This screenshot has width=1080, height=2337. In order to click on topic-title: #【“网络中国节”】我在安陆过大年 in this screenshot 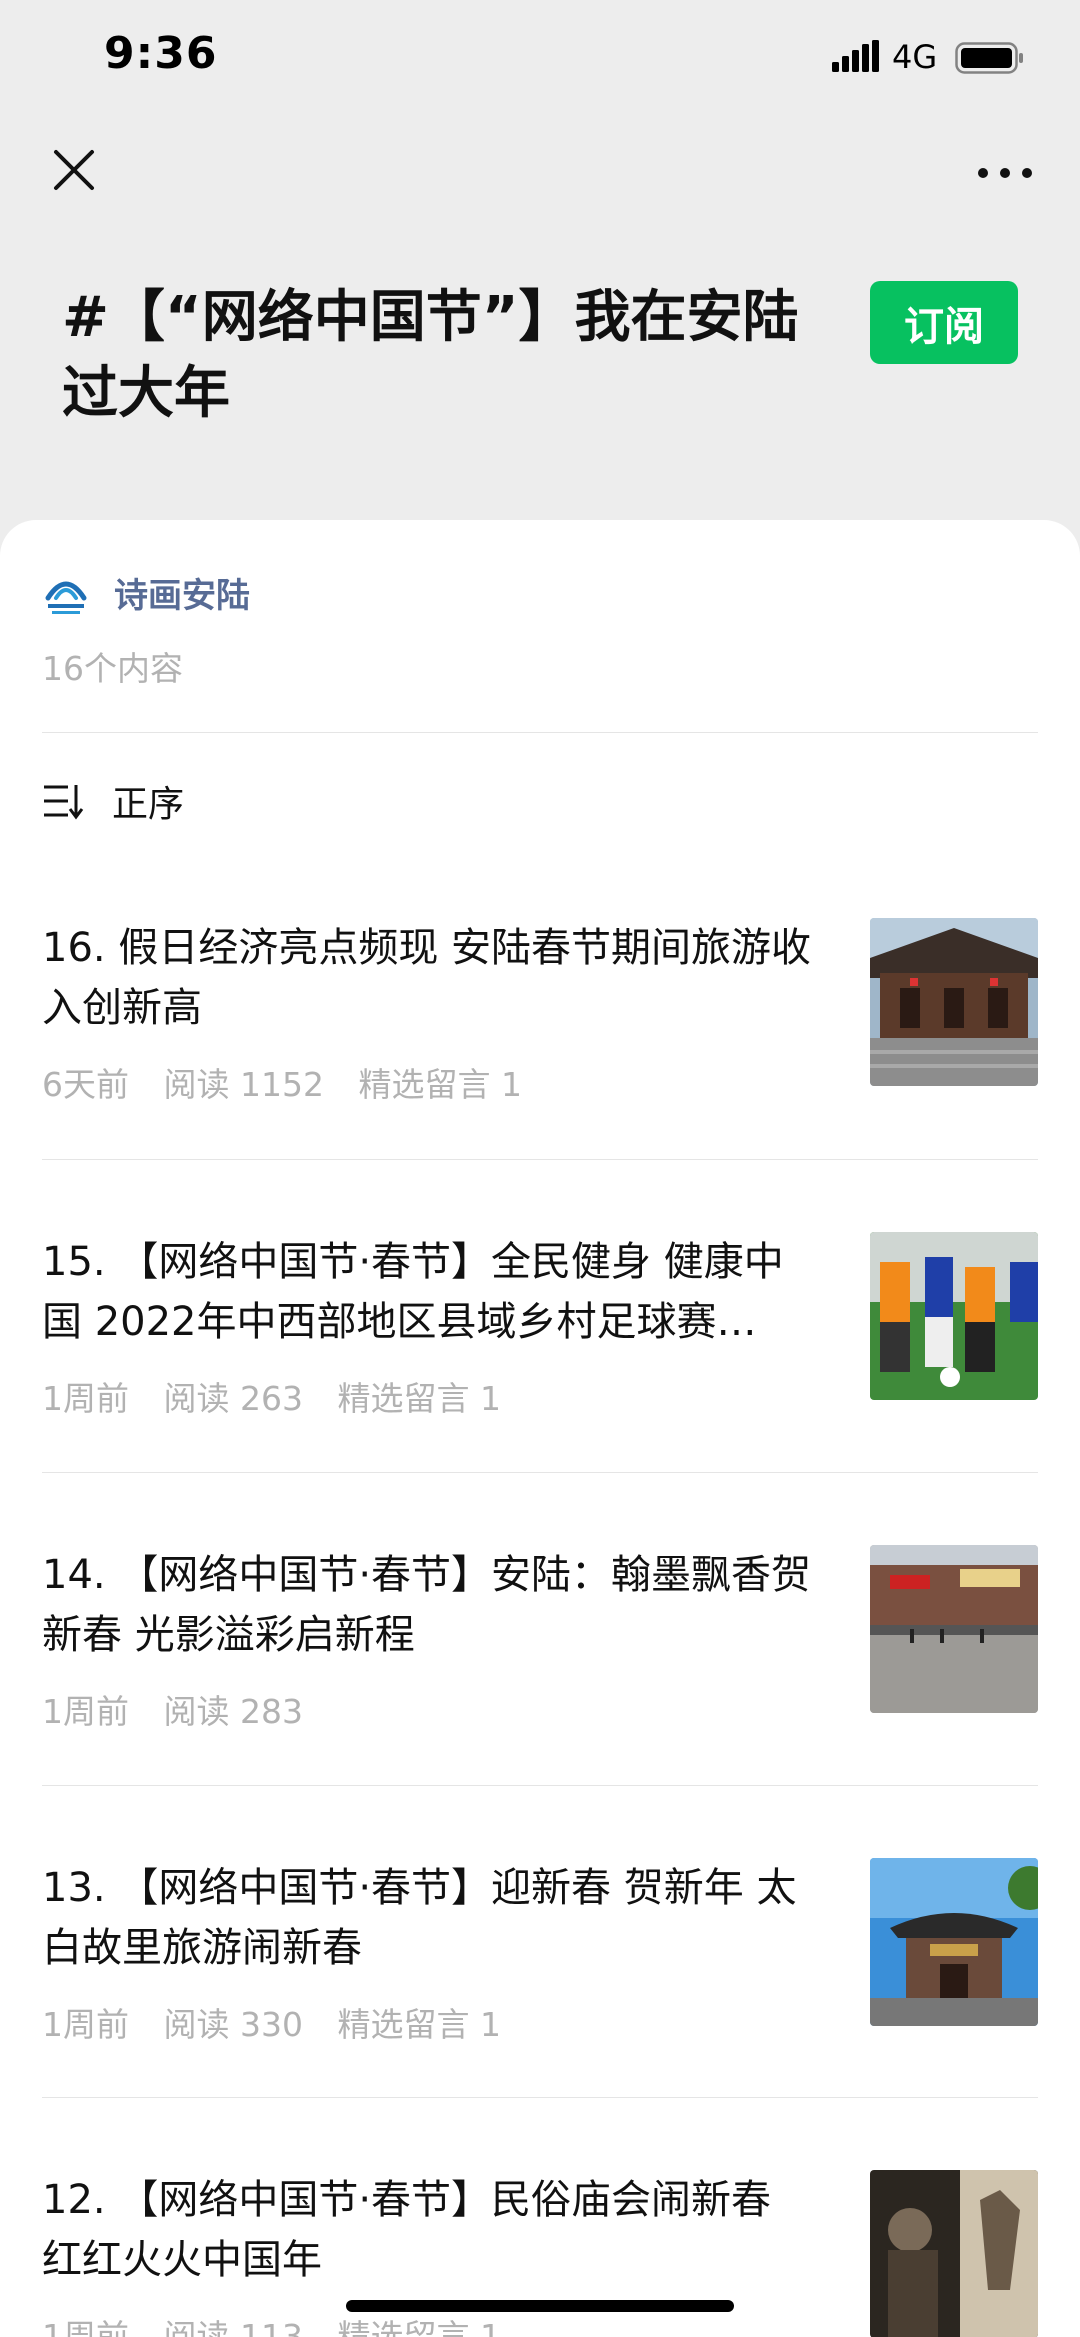, I will do `click(430, 355)`.